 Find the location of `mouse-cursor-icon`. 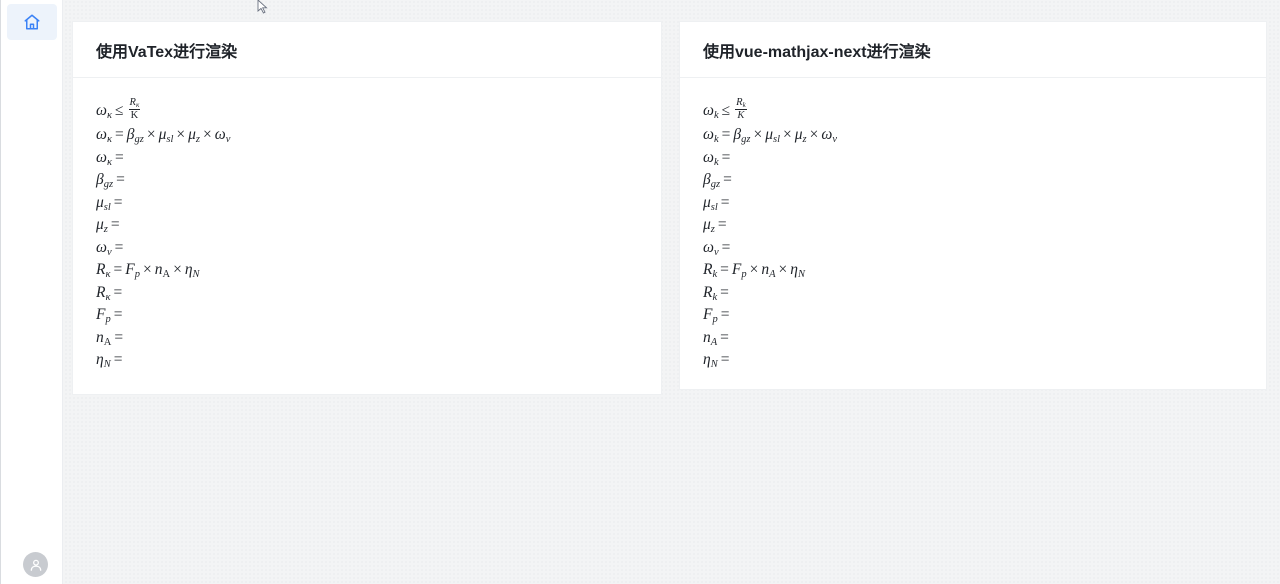

mouse-cursor-icon is located at coordinates (262, 7).